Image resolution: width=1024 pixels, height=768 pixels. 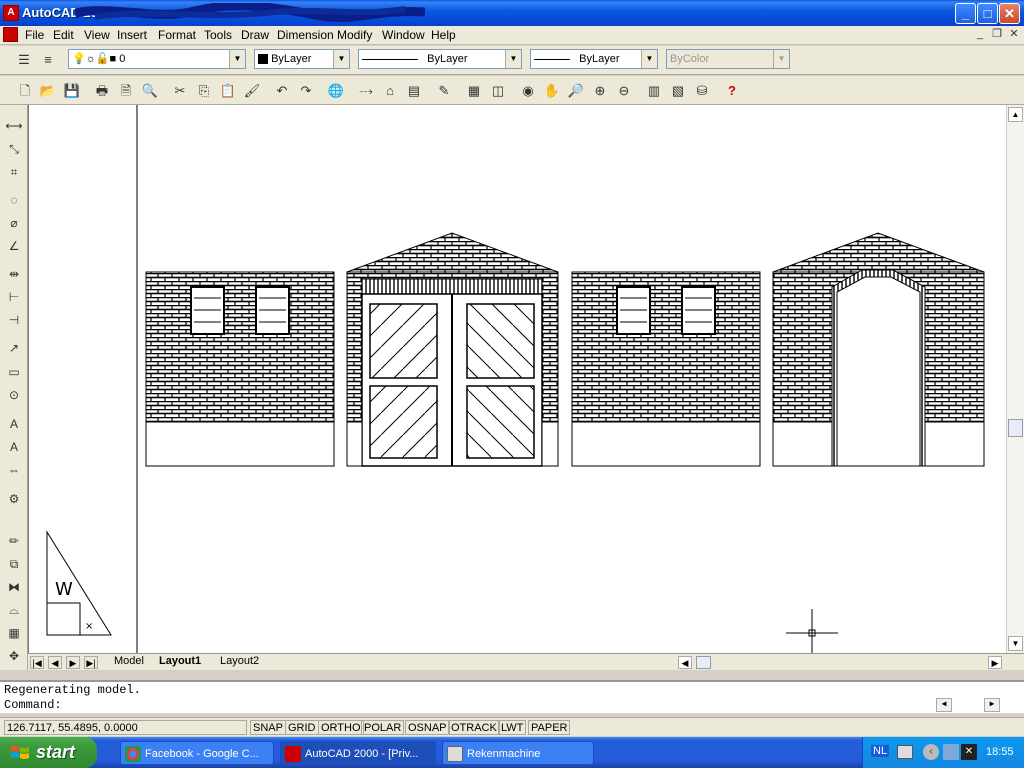 I want to click on tab-model: Model, so click(x=129, y=661).